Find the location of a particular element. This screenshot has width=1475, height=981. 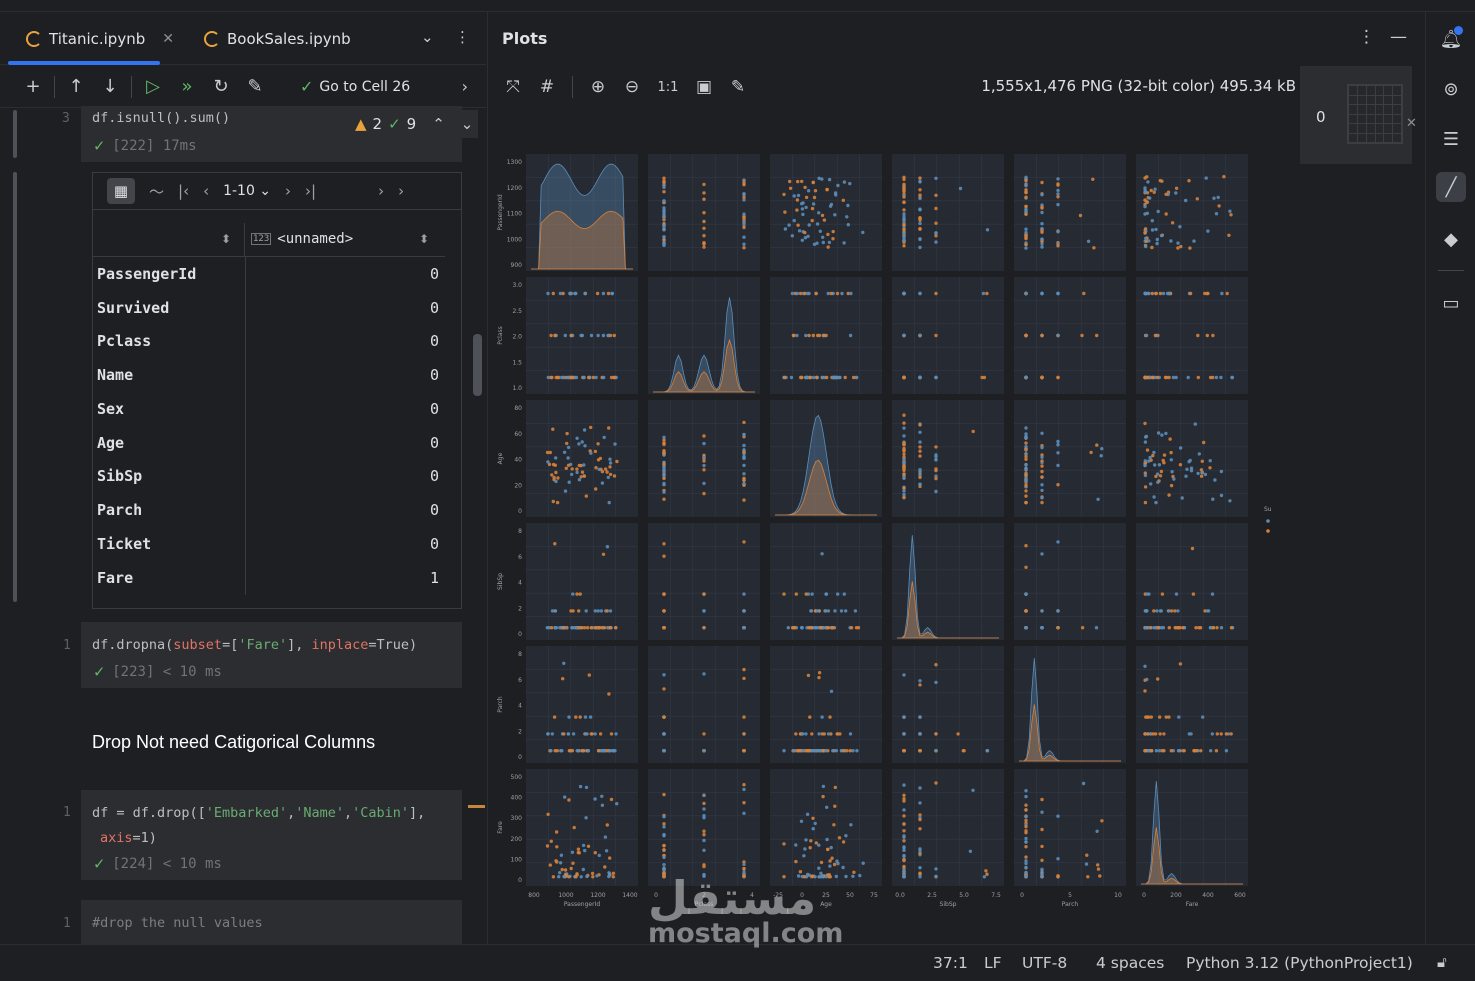

color-picker-icon: ✎ is located at coordinates (738, 87).